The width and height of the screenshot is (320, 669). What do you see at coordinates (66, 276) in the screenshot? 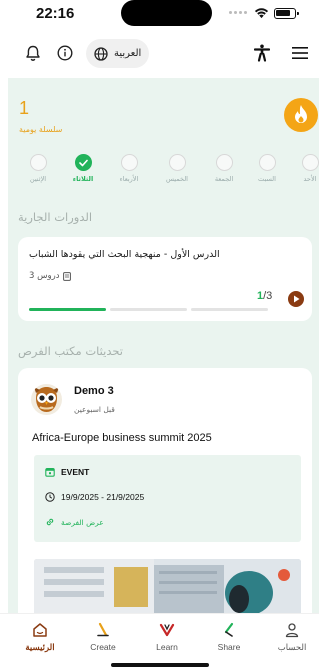
I see `document-icon` at bounding box center [66, 276].